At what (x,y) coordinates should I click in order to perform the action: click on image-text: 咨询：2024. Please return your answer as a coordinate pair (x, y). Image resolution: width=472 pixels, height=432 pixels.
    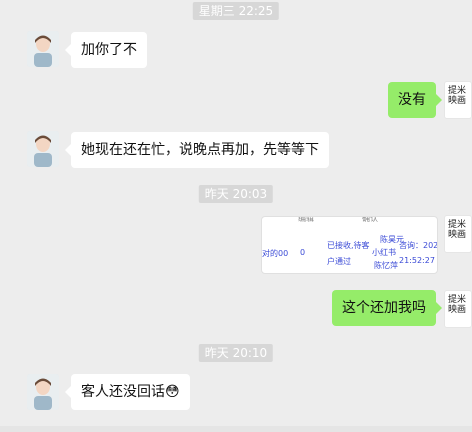
    Looking at the image, I should click on (418, 245).